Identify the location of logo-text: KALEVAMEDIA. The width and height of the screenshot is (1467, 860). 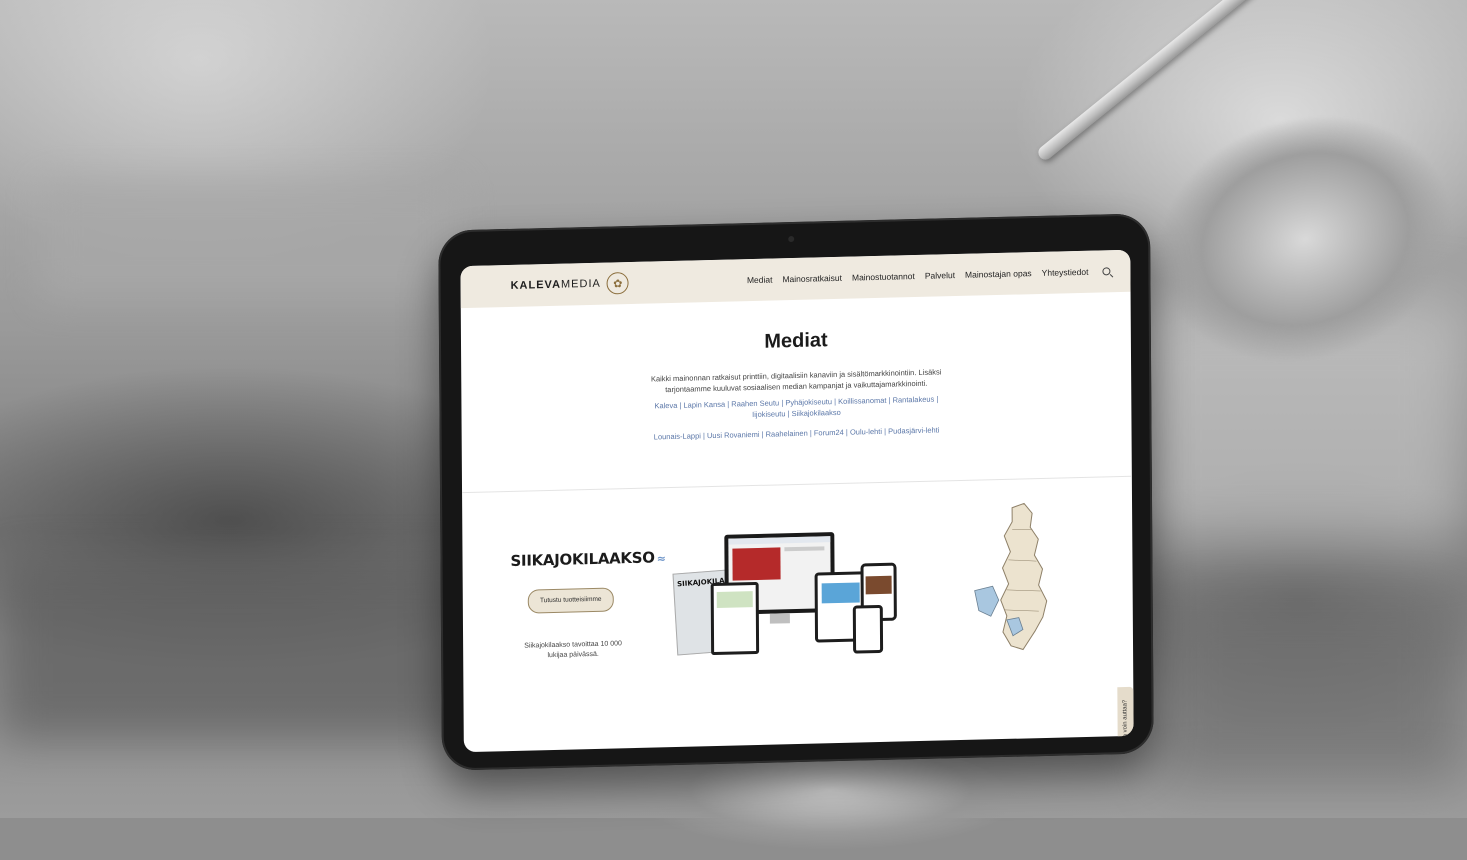
(555, 284).